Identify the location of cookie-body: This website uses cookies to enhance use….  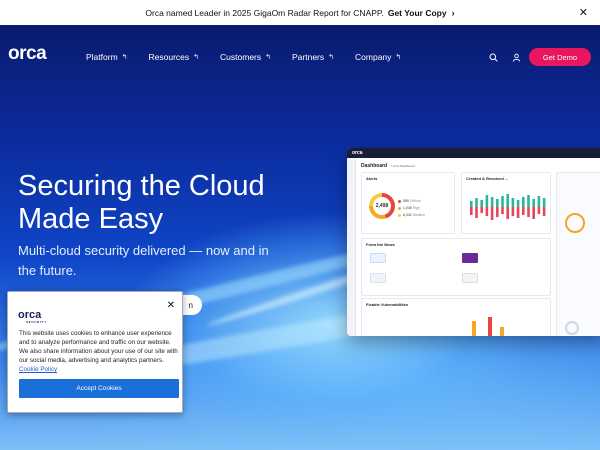
(98, 347).